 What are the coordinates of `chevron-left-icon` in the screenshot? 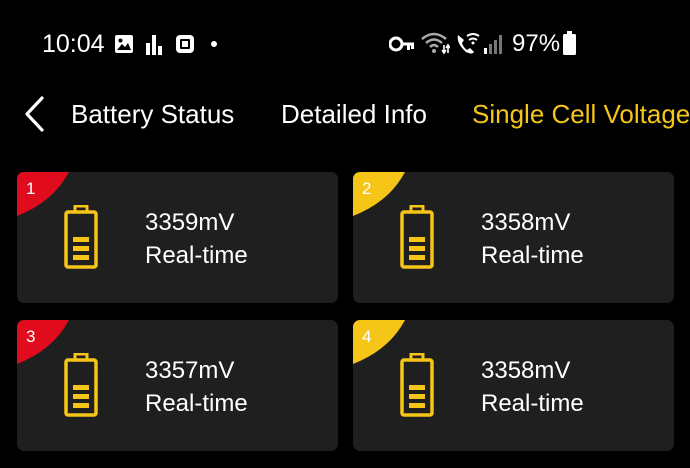 It's located at (35, 114).